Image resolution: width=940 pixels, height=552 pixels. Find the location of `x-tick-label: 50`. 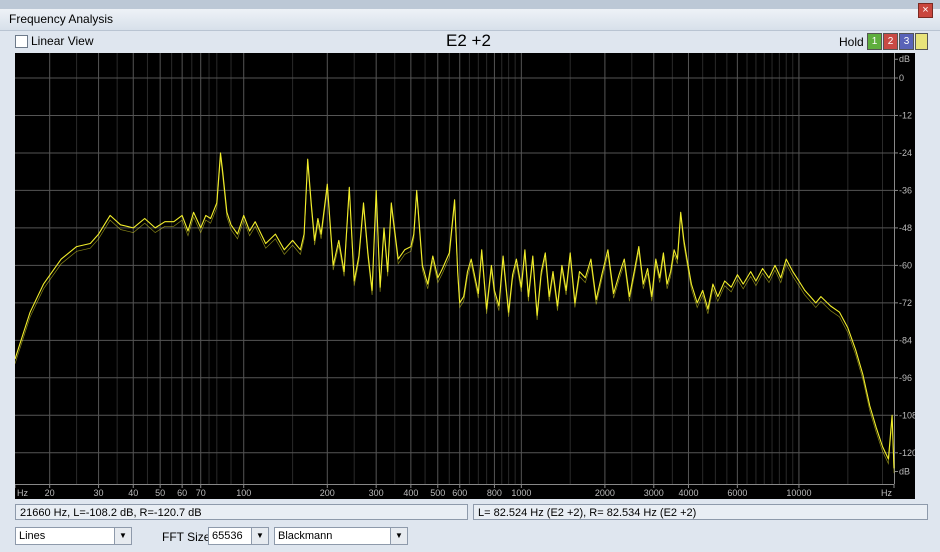

x-tick-label: 50 is located at coordinates (160, 493).